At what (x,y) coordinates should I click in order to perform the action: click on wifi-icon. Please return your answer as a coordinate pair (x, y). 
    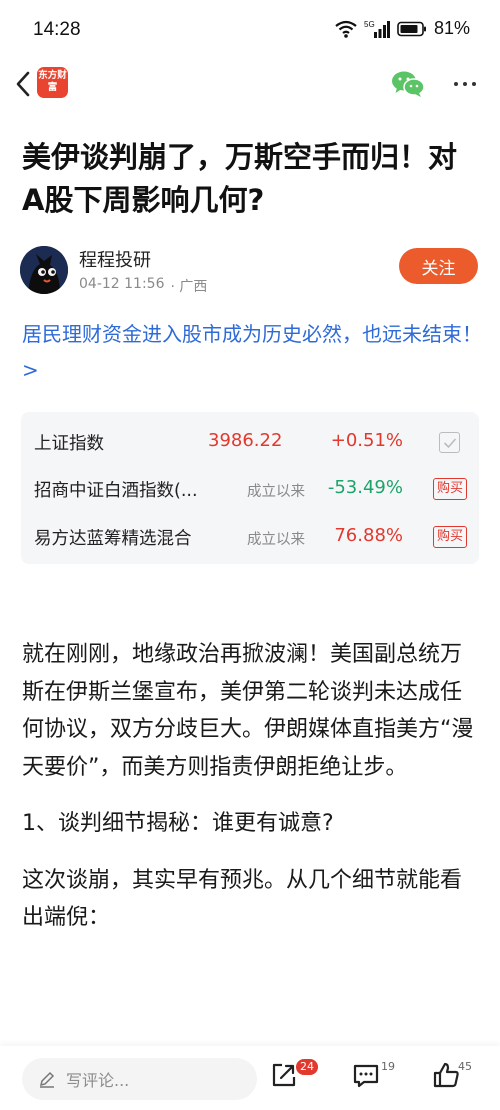
    Looking at the image, I should click on (346, 29).